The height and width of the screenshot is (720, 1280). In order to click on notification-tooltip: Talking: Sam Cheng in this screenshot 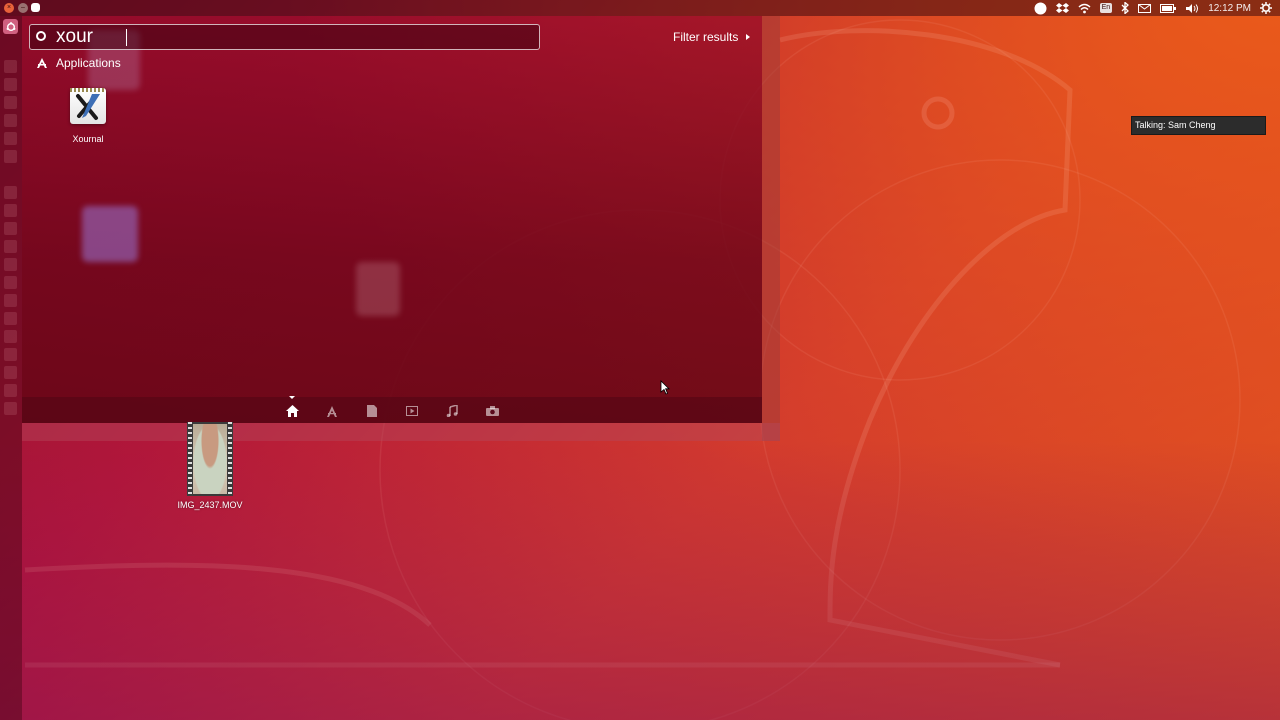, I will do `click(1198, 125)`.